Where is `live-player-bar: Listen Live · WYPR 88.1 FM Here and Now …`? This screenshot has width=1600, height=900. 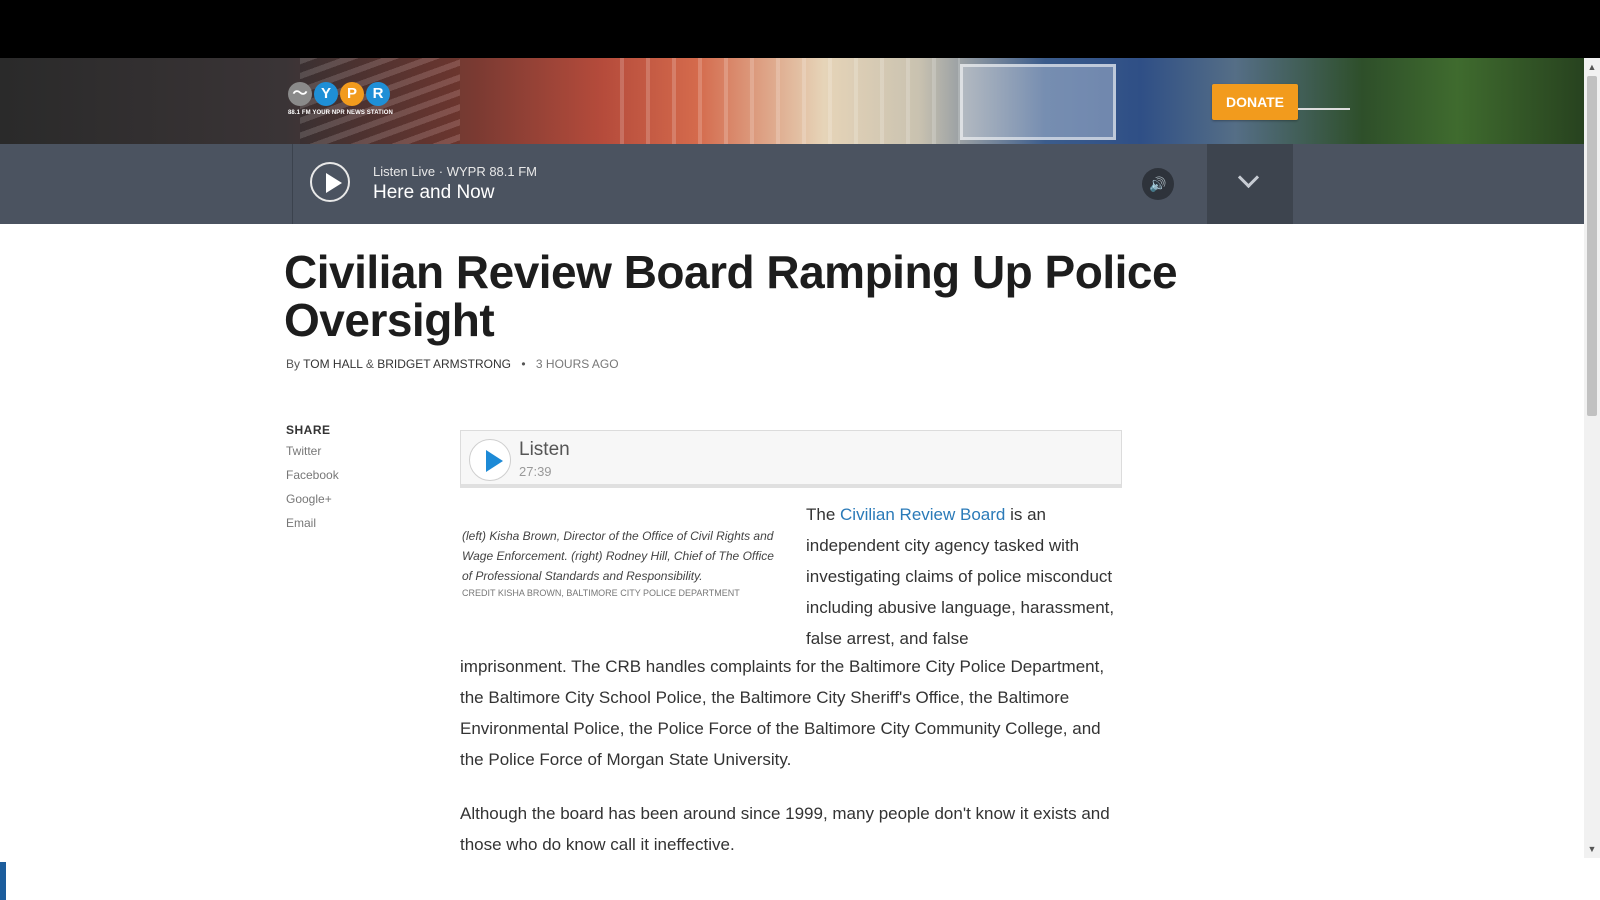
live-player-bar: Listen Live · WYPR 88.1 FM Here and Now … is located at coordinates (792, 184).